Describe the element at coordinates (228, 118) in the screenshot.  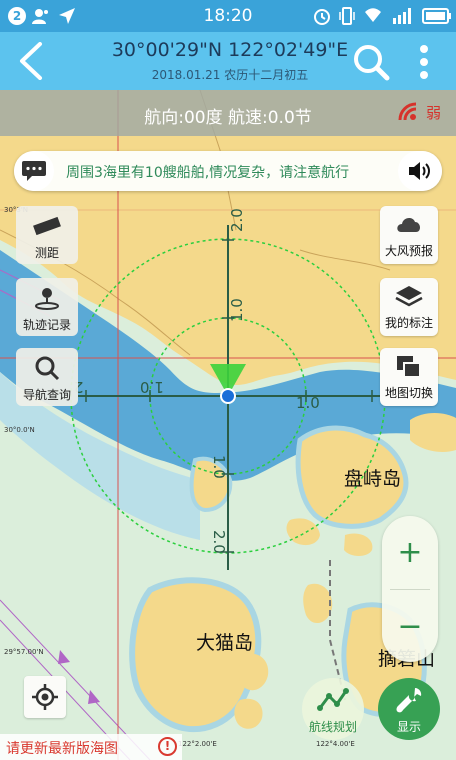
I see `heading-speed-text: 航向:00度 航速:0.0节` at that location.